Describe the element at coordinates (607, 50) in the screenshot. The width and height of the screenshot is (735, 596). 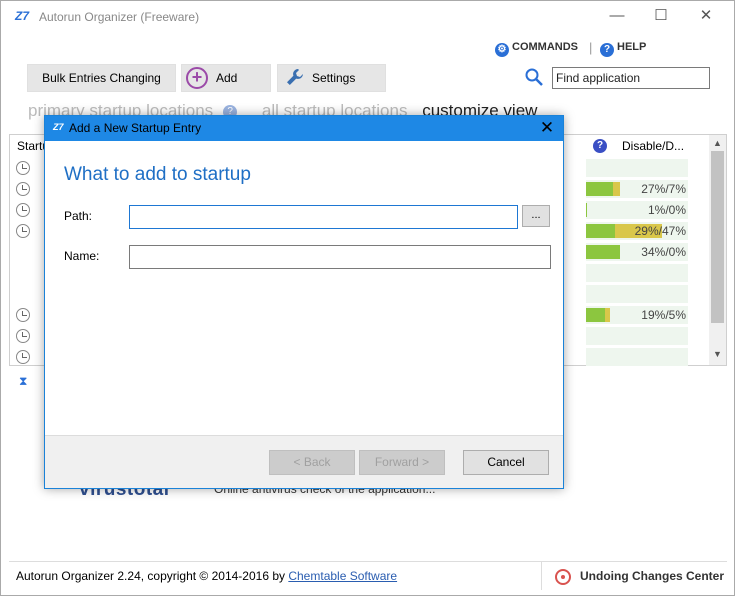
I see `help-bubble-icon: ?` at that location.